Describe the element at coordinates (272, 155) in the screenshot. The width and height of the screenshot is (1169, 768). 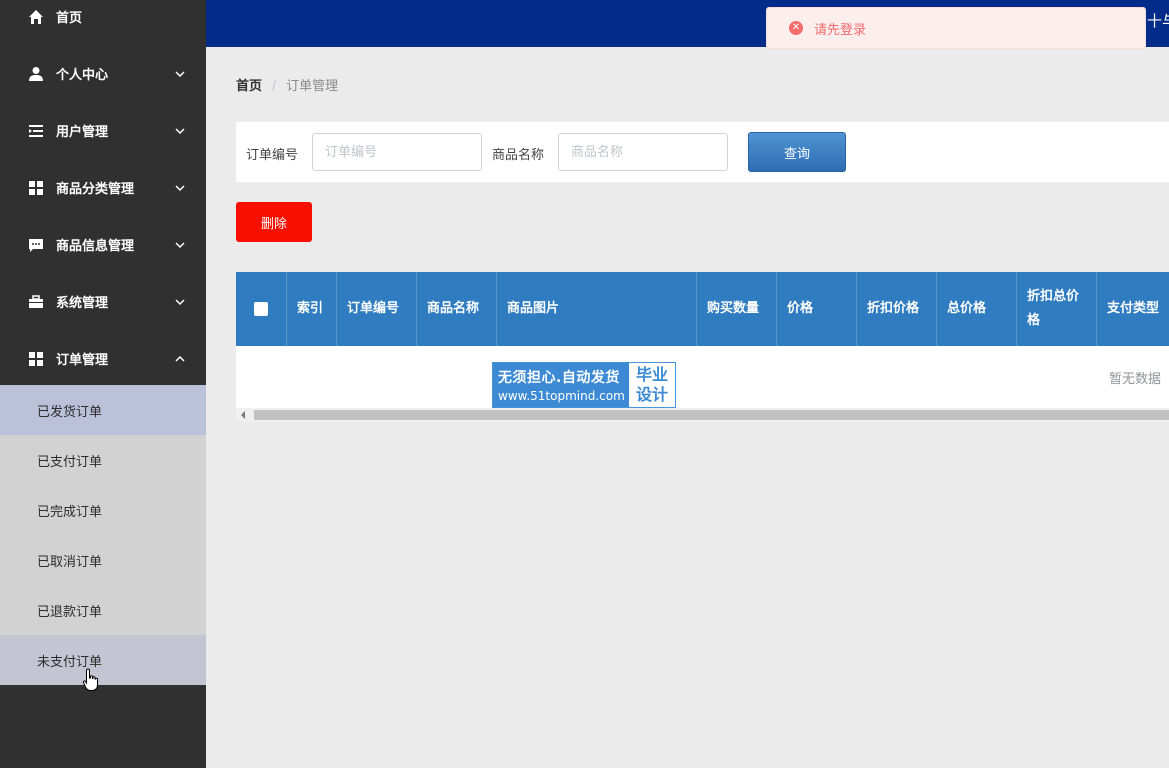
I see `order-no-label: 订单编号` at that location.